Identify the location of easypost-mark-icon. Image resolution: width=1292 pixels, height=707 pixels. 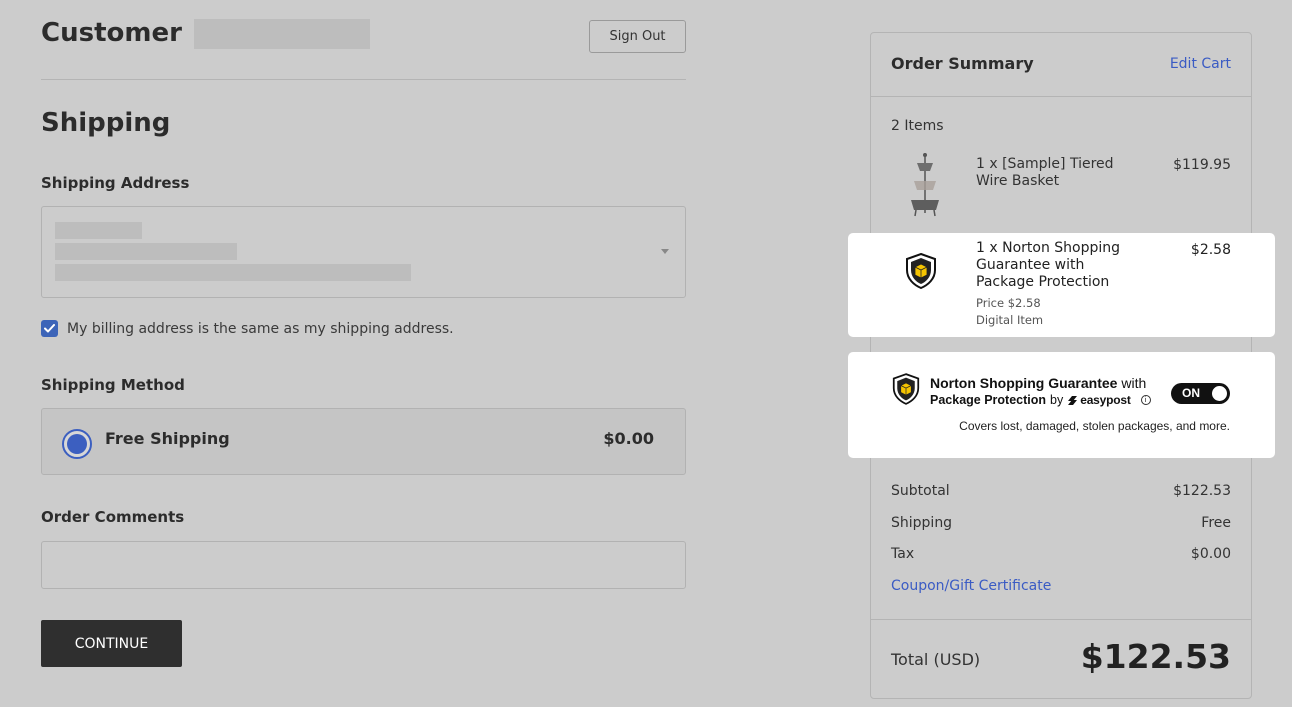
(1073, 400).